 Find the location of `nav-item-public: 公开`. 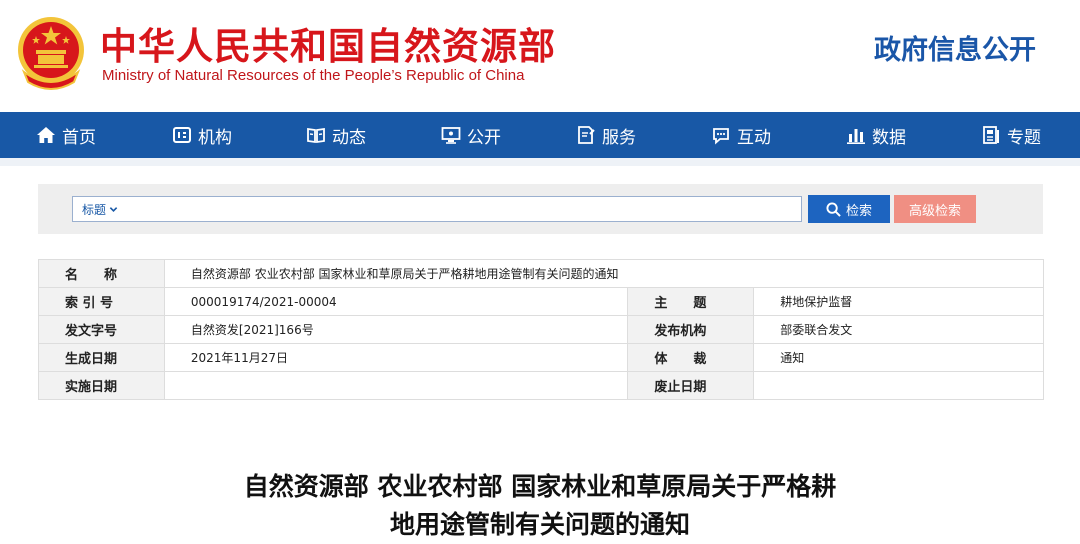

nav-item-public: 公开 is located at coordinates (471, 135).